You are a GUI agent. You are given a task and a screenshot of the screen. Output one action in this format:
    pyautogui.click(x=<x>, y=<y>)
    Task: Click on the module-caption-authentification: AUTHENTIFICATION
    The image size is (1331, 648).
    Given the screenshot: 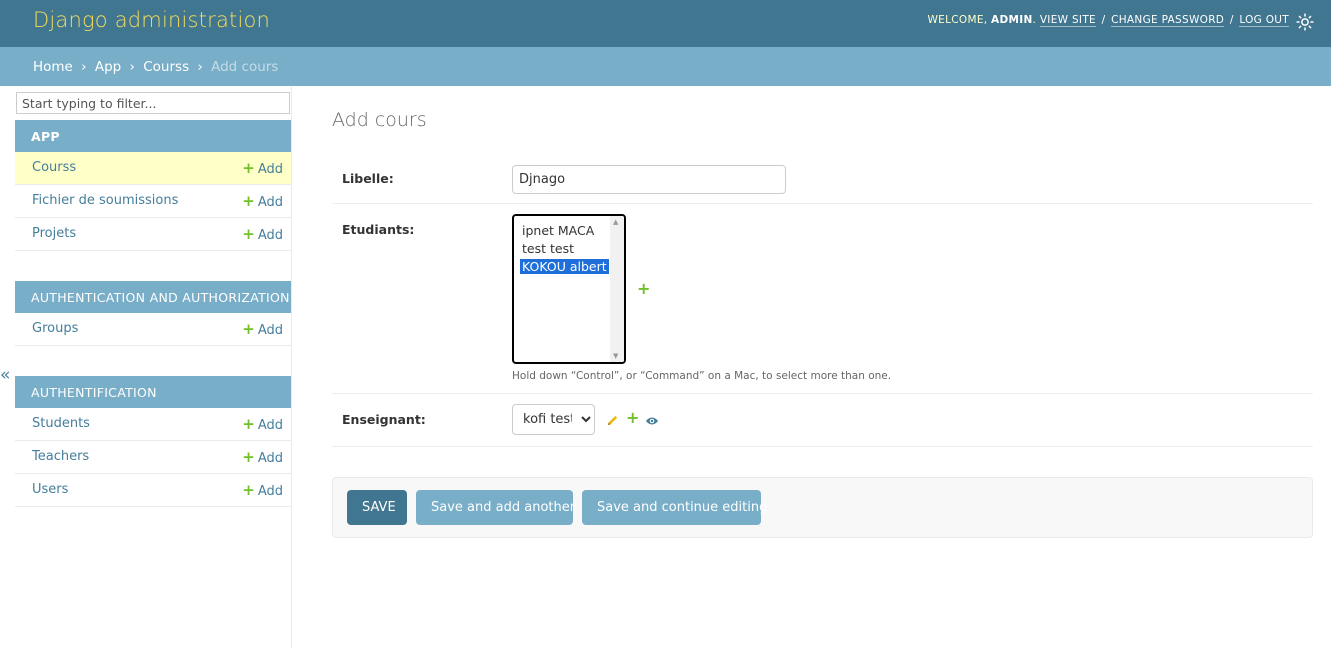 What is the action you would take?
    pyautogui.click(x=153, y=392)
    